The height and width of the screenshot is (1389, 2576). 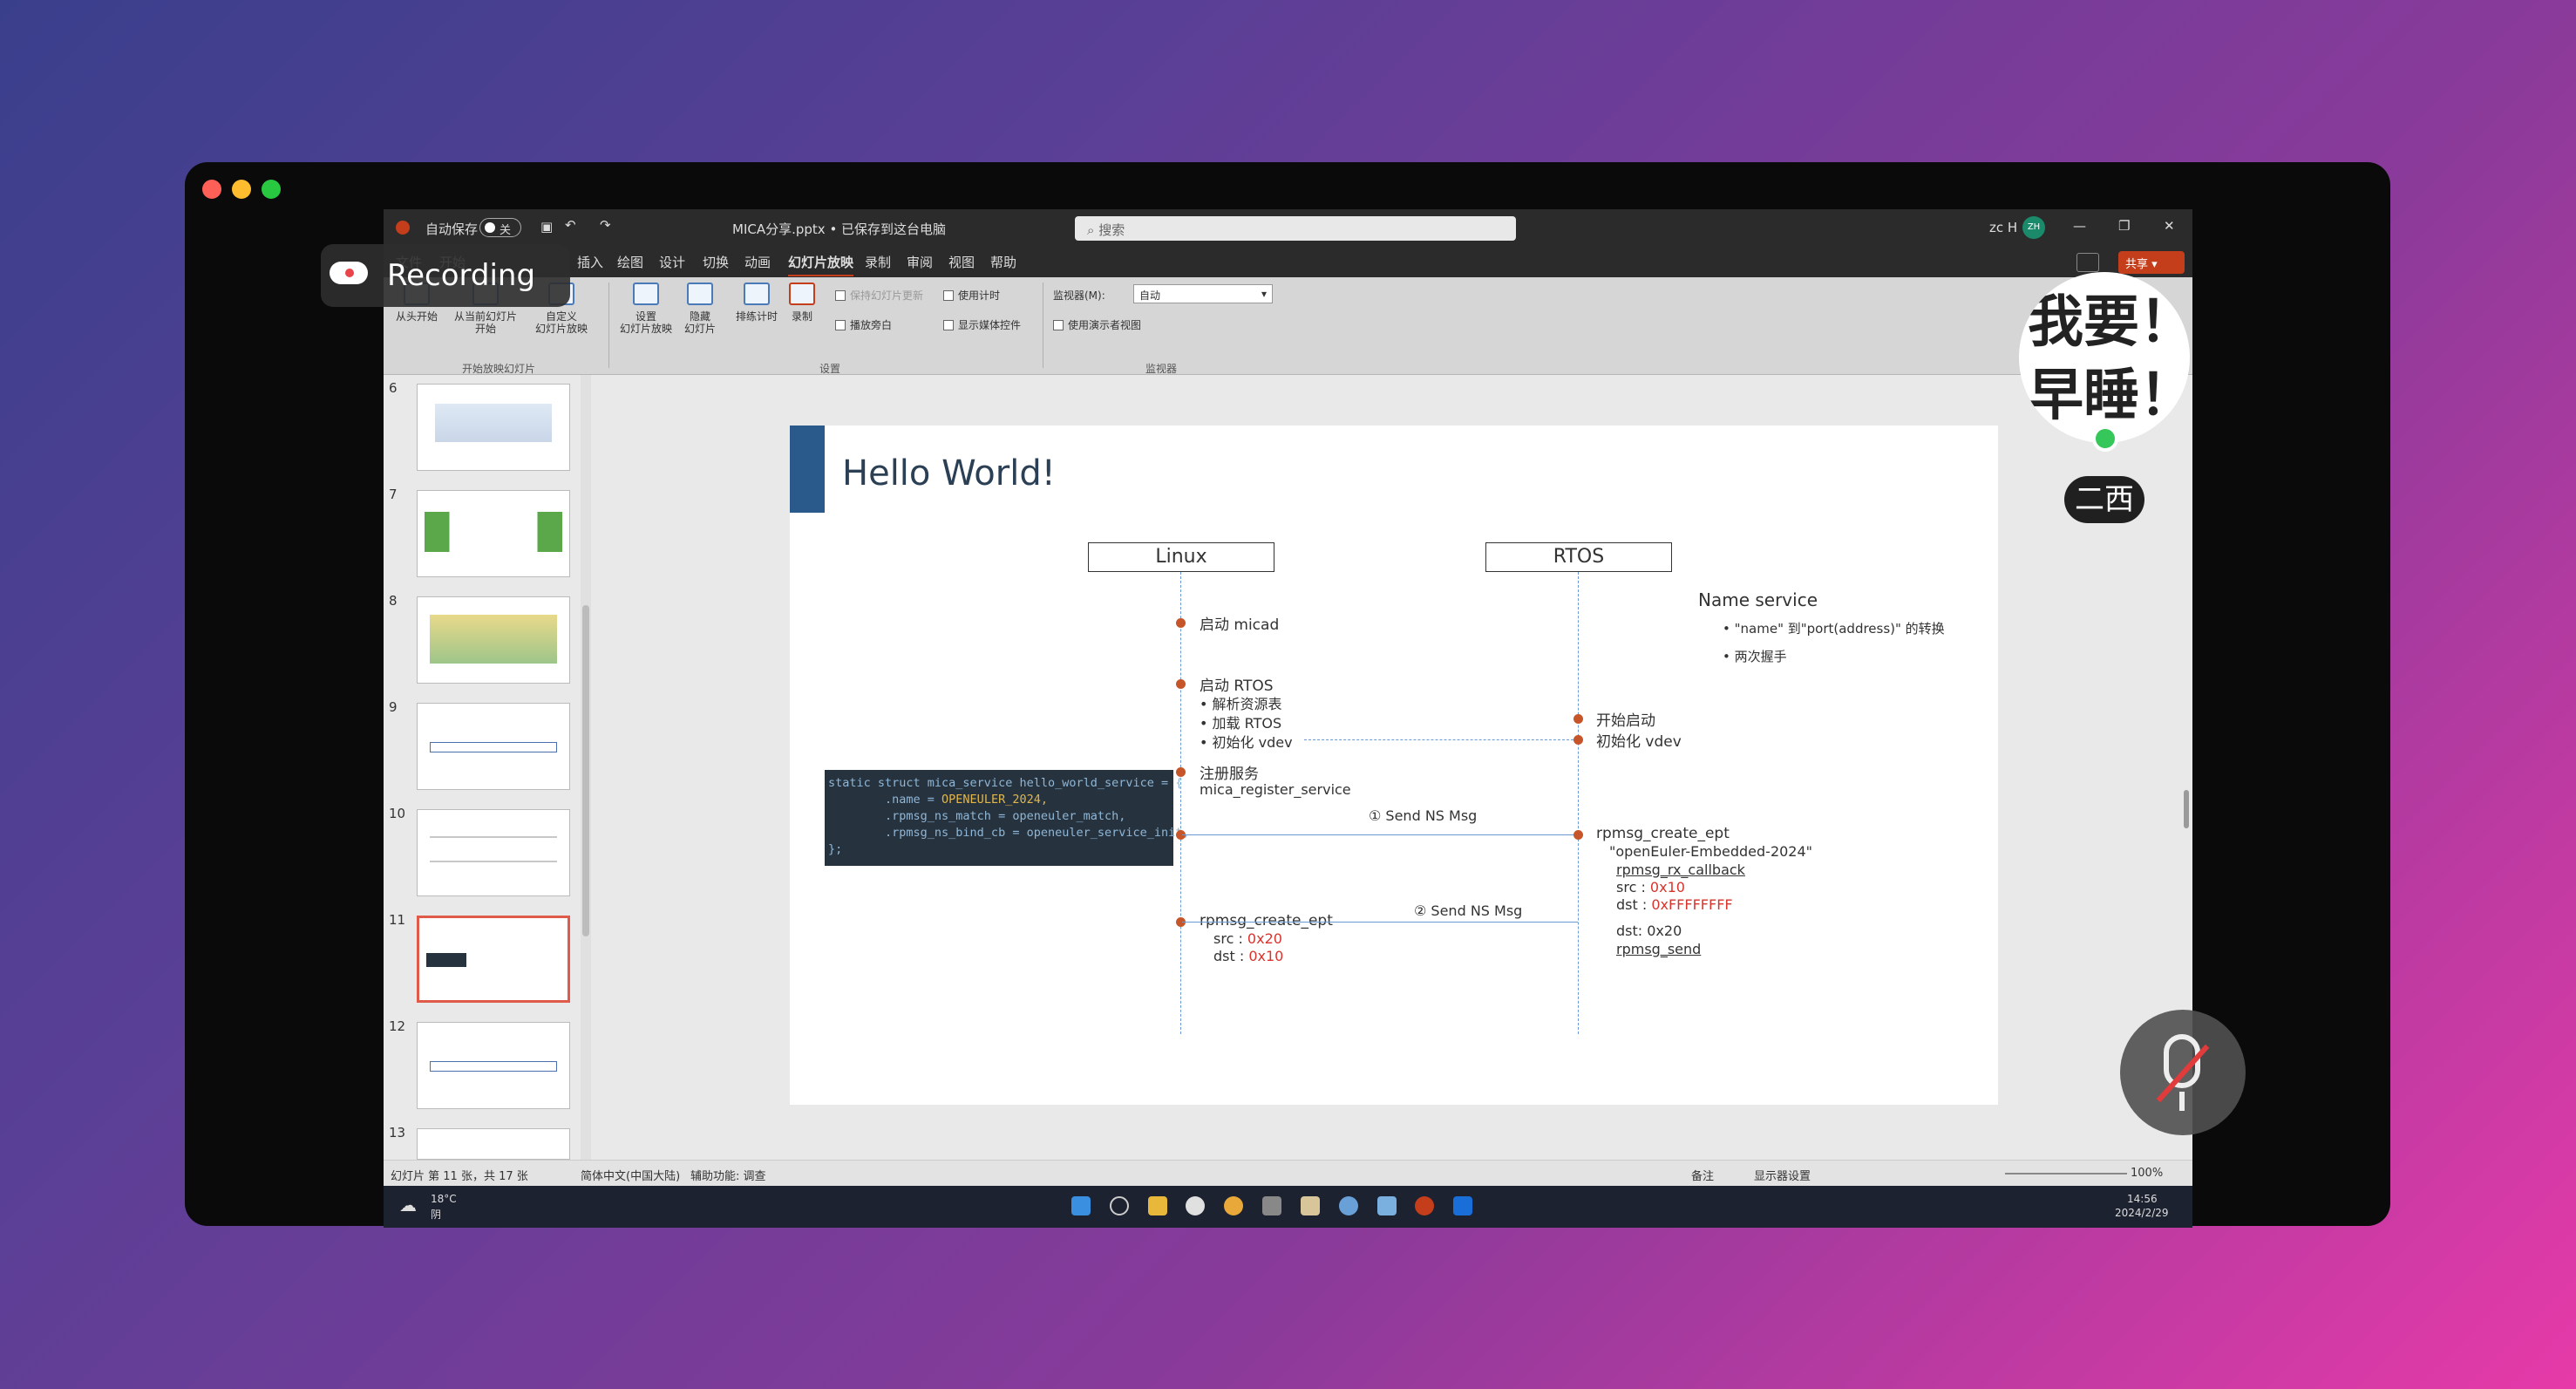 I want to click on close-icon: ✕, so click(x=2169, y=226).